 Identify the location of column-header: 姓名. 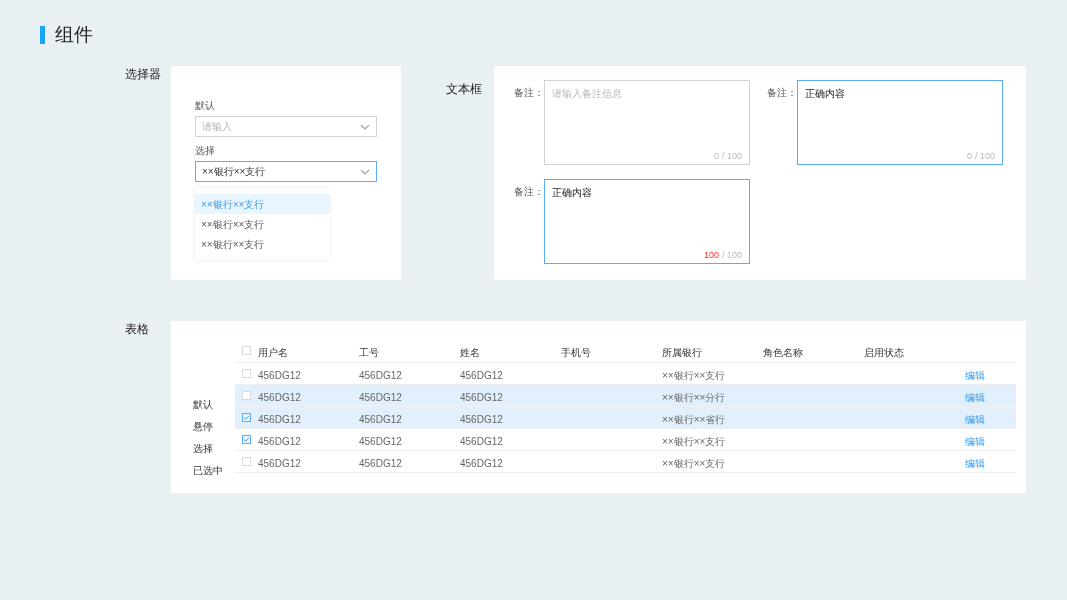
(470, 352).